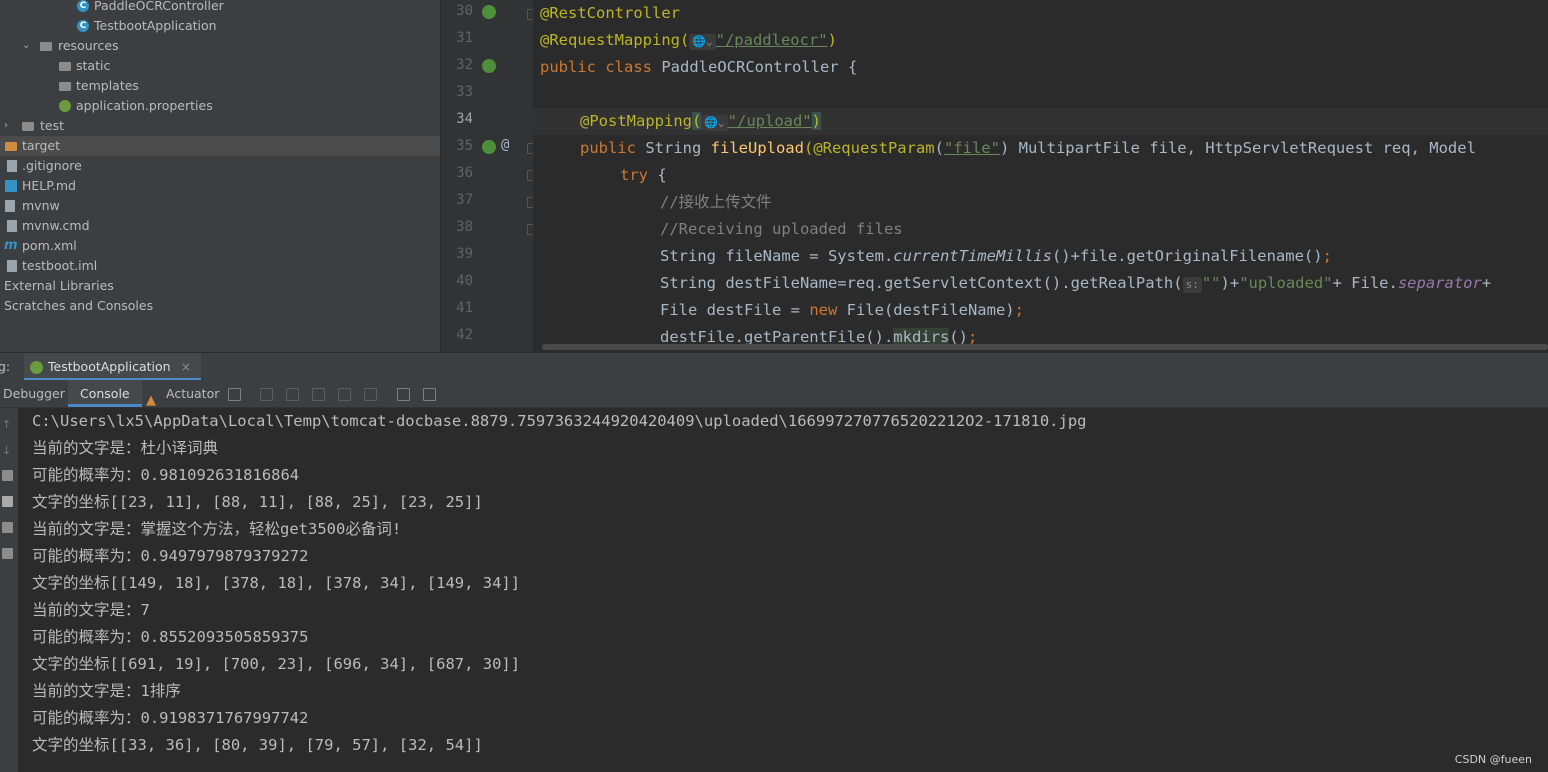  I want to click on tree-item-templates: templates, so click(220, 86).